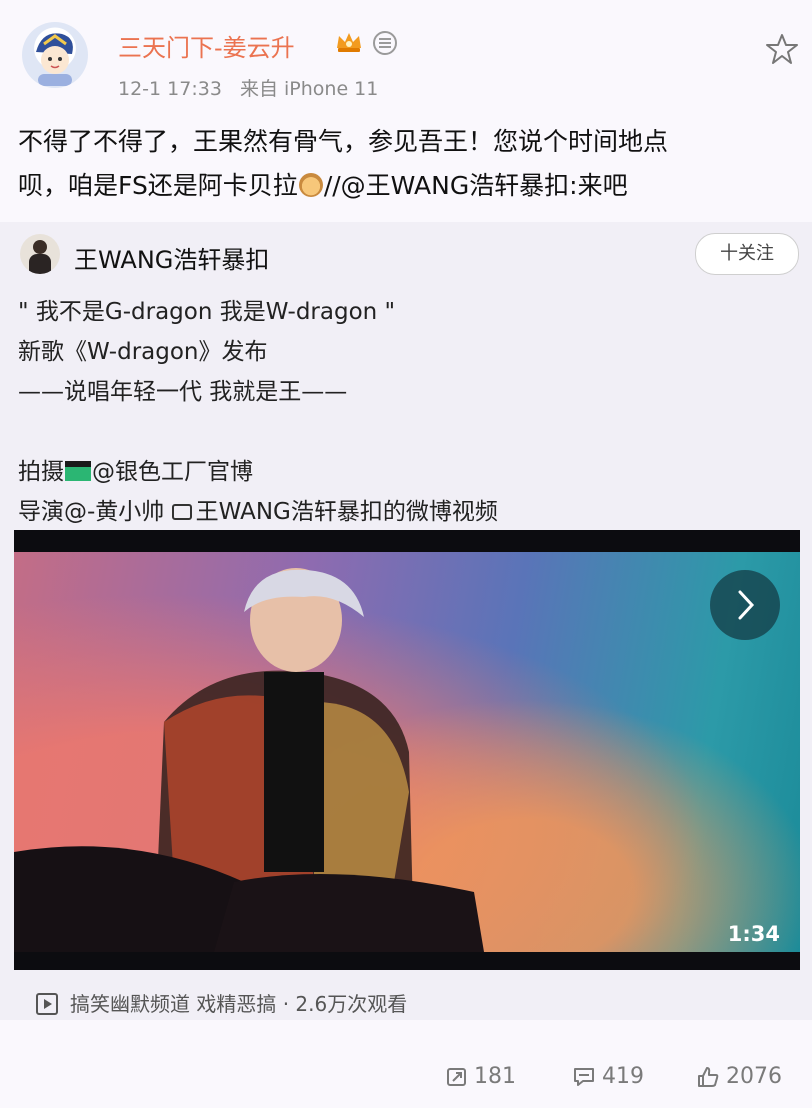 This screenshot has width=812, height=1108. I want to click on thumbs-up-icon, so click(708, 1076).